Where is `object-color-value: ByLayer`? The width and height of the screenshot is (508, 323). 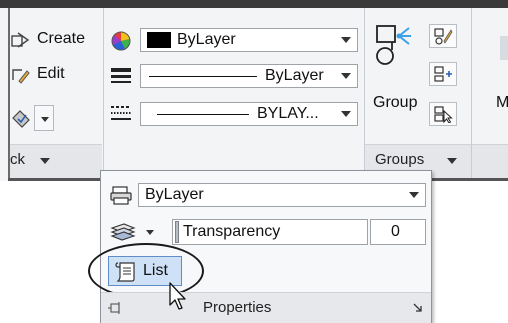 object-color-value: ByLayer is located at coordinates (206, 39).